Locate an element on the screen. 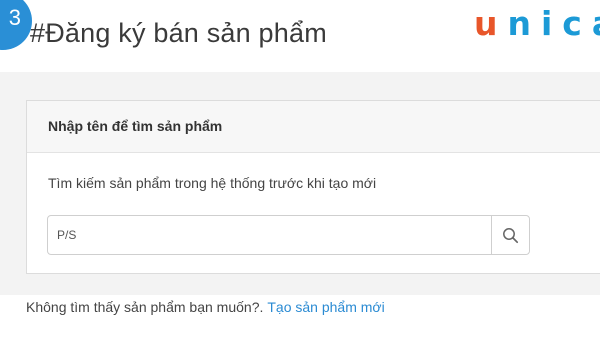 This screenshot has height=350, width=600. brand-logo: unica is located at coordinates (537, 23).